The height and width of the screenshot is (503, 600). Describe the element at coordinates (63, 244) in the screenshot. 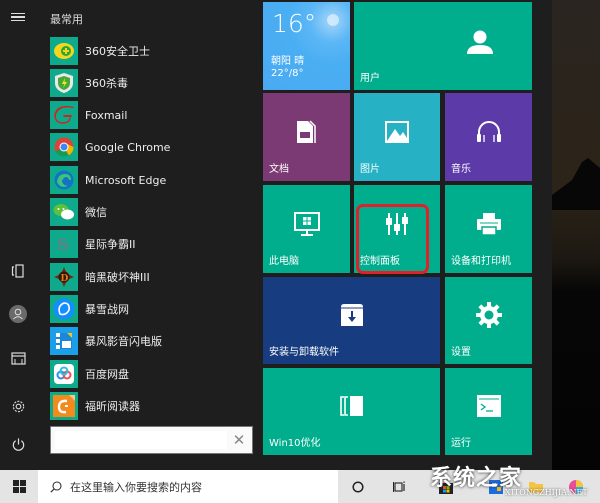

I see `svg-text: S` at that location.